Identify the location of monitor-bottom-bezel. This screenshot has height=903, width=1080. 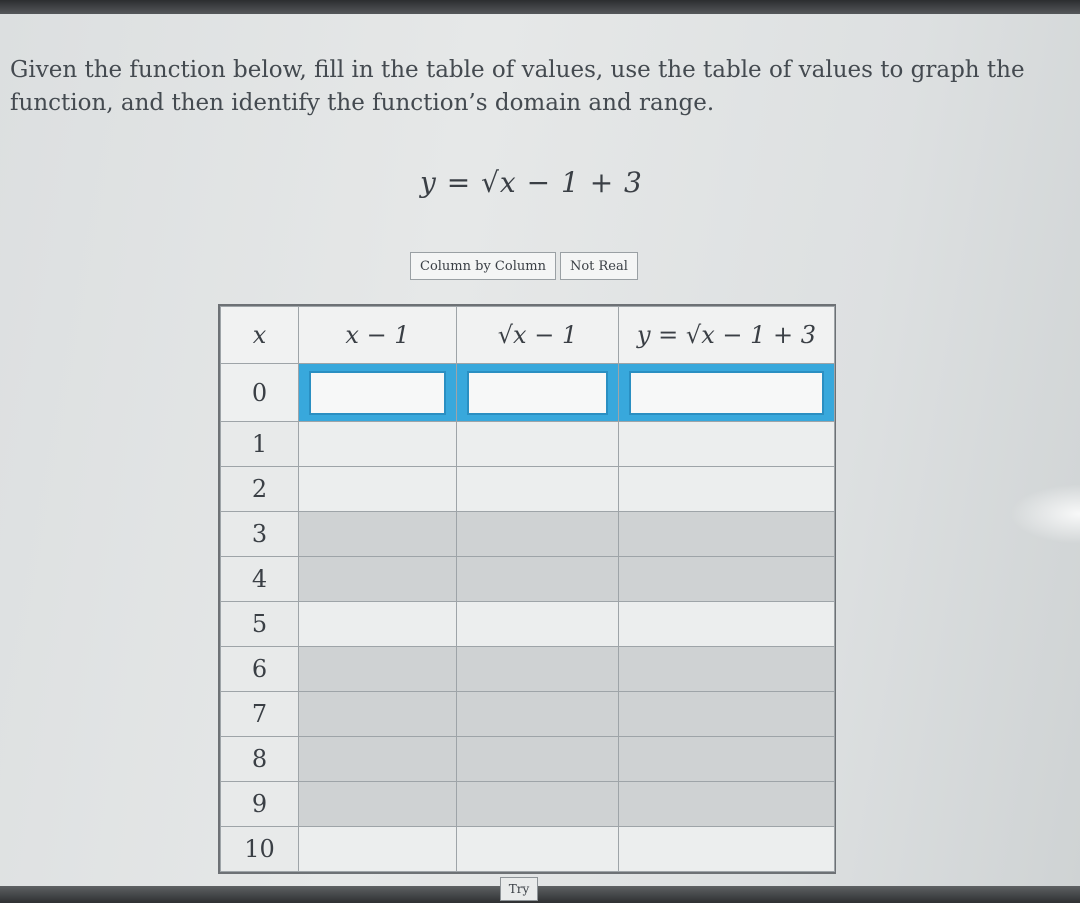
(540, 894).